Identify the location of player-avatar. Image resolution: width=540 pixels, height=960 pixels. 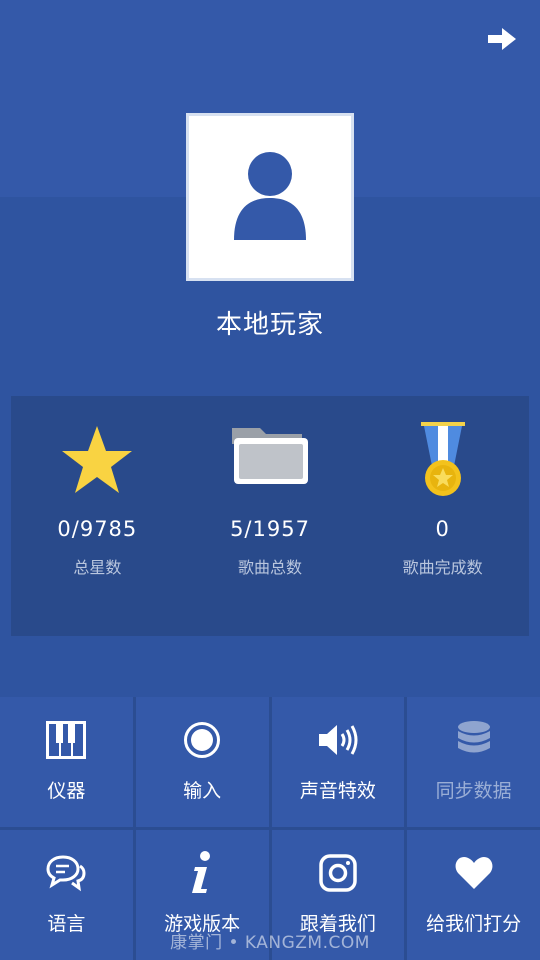
(270, 197).